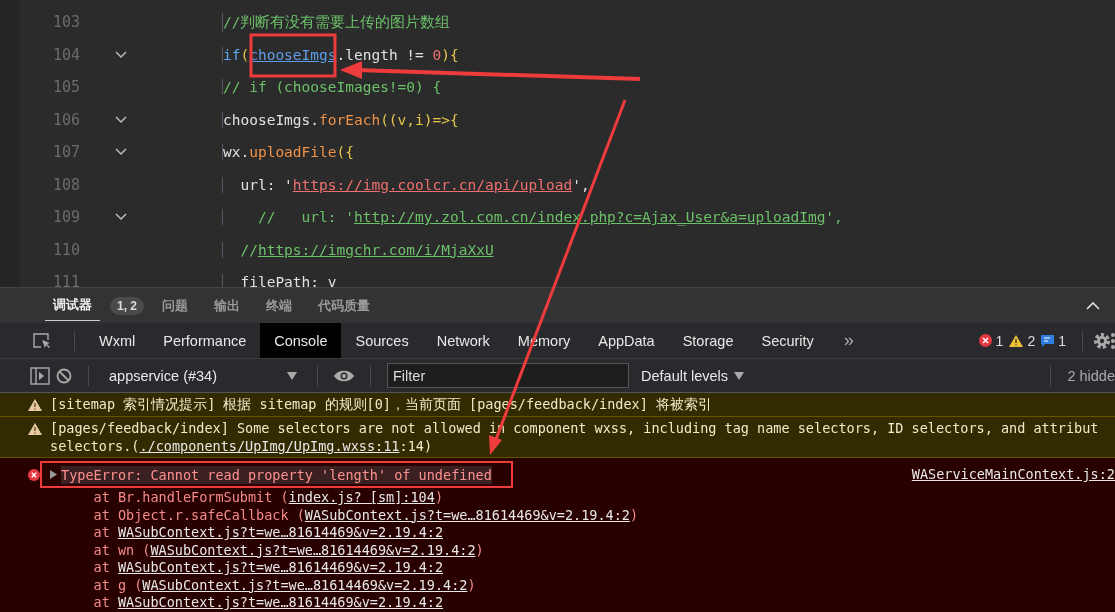 This screenshot has width=1115, height=612. I want to click on line-number: 110, so click(65, 249).